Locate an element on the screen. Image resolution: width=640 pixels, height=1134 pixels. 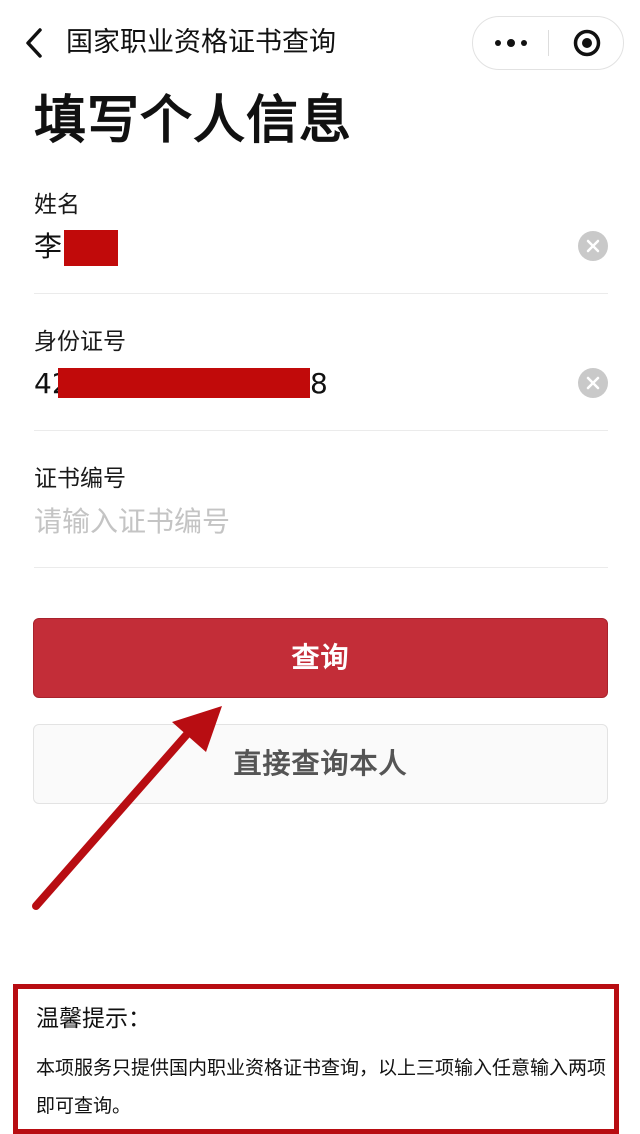
nav-title: 国家职业资格证书查询 is located at coordinates (201, 42).